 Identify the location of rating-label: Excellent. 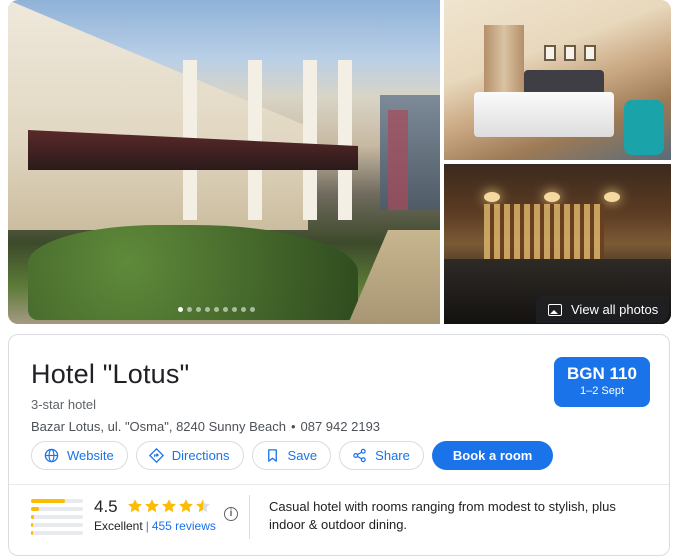
(118, 526).